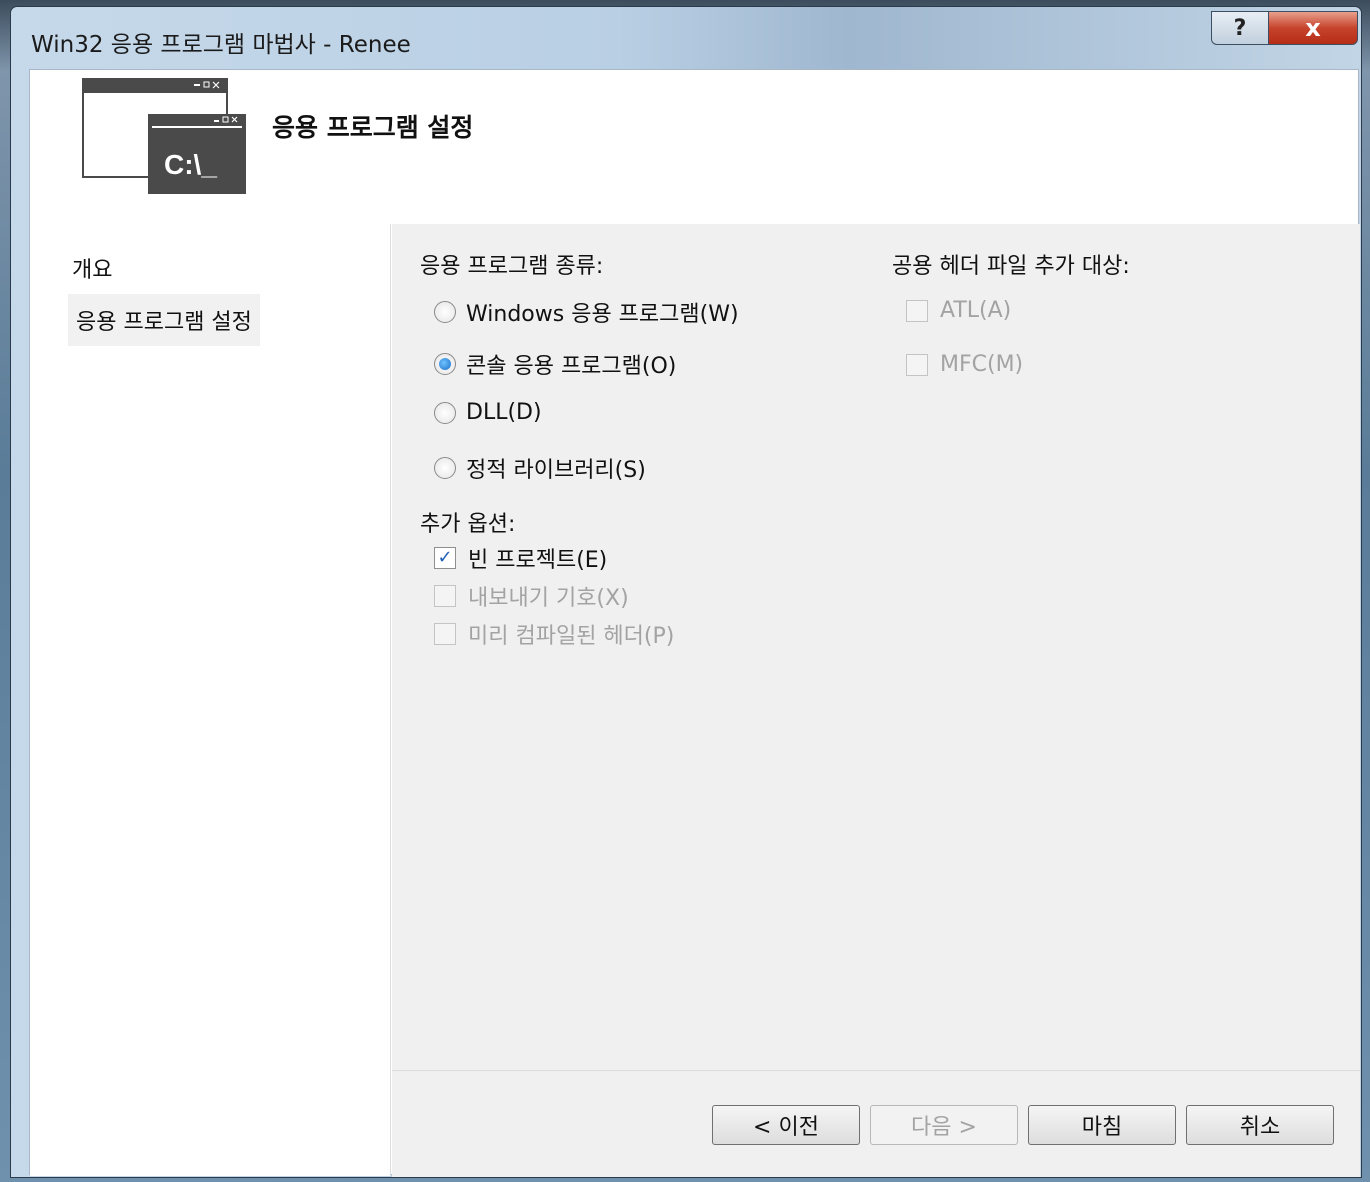 The width and height of the screenshot is (1370, 1182). I want to click on checkbox-empty-project: ✓ 빈 프로젝트(E), so click(520, 558).